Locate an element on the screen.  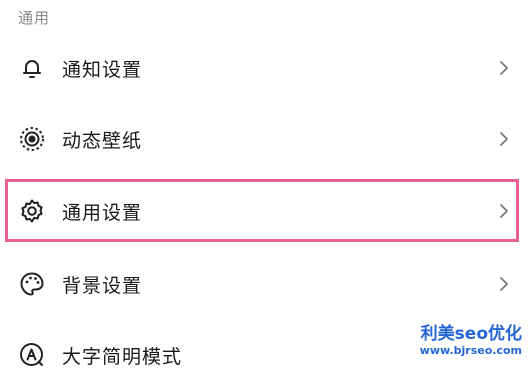
settings-item-label: 动态壁纸 is located at coordinates (102, 140).